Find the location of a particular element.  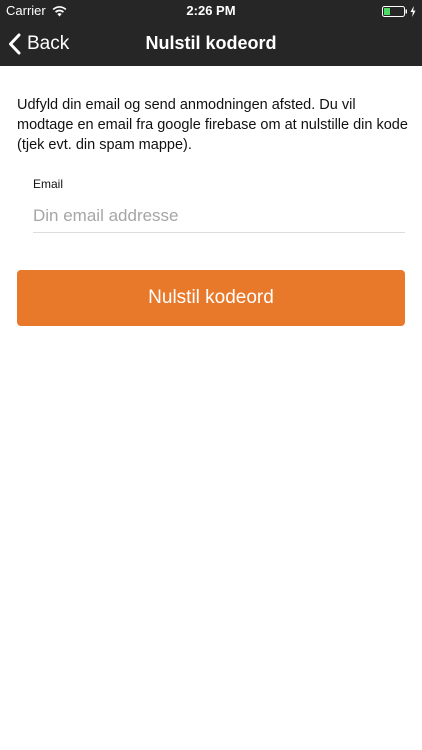

charging-bolt-icon is located at coordinates (413, 11).